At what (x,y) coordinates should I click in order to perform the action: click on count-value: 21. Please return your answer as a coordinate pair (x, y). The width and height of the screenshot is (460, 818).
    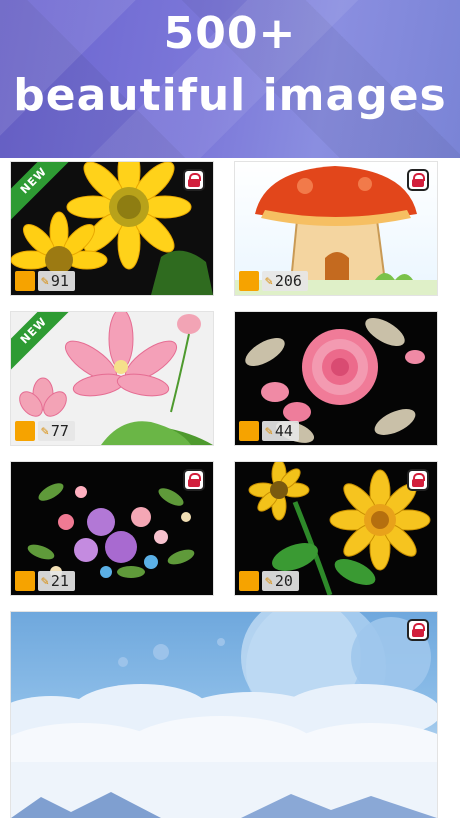
    Looking at the image, I should click on (59, 581).